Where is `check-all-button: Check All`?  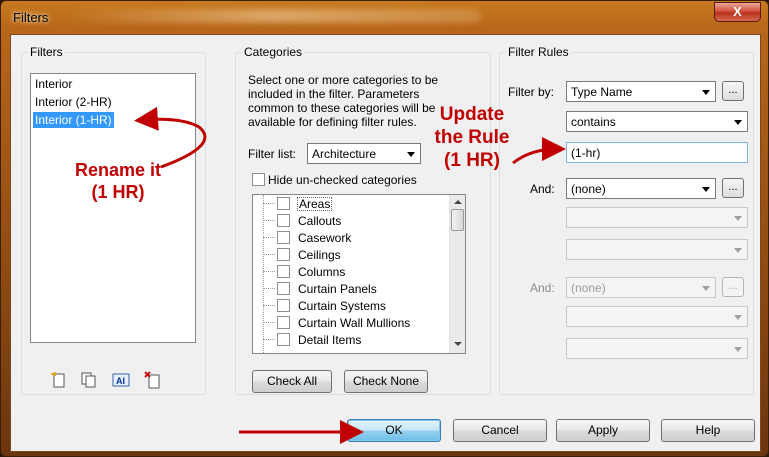
check-all-button: Check All is located at coordinates (292, 381).